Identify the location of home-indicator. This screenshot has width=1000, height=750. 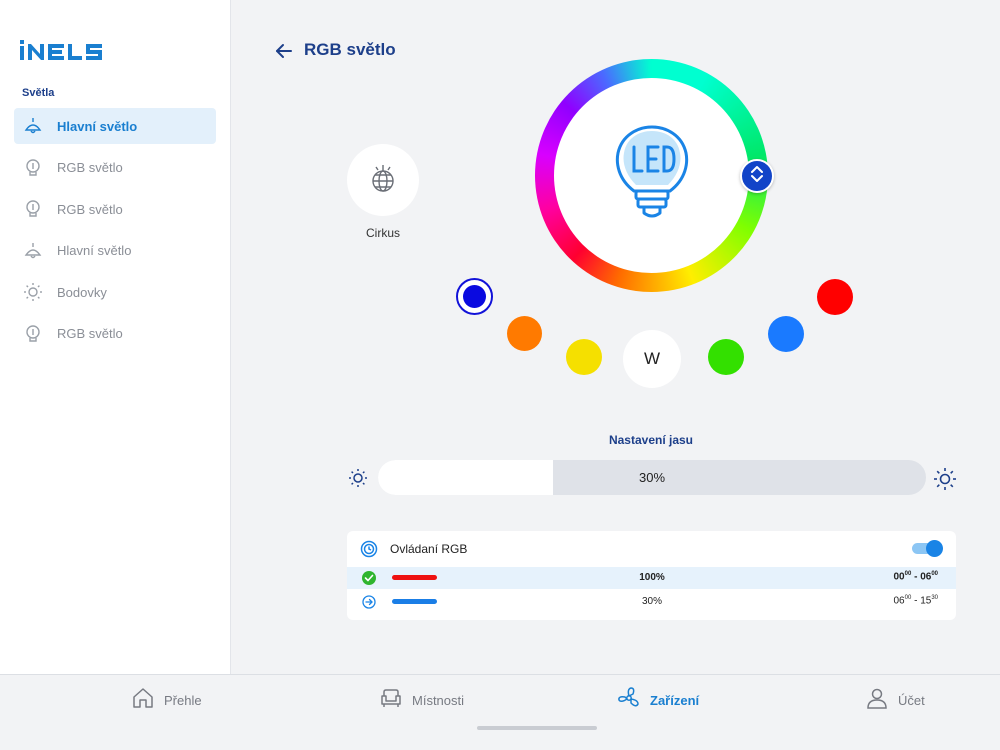
(537, 728).